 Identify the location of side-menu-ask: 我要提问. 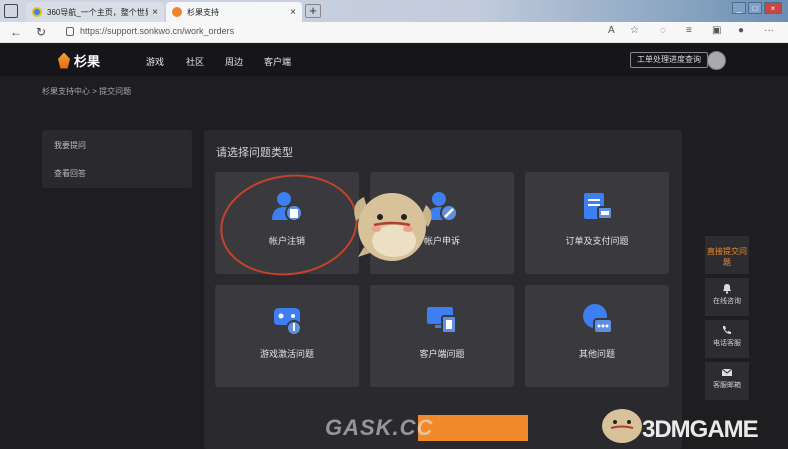
(70, 145).